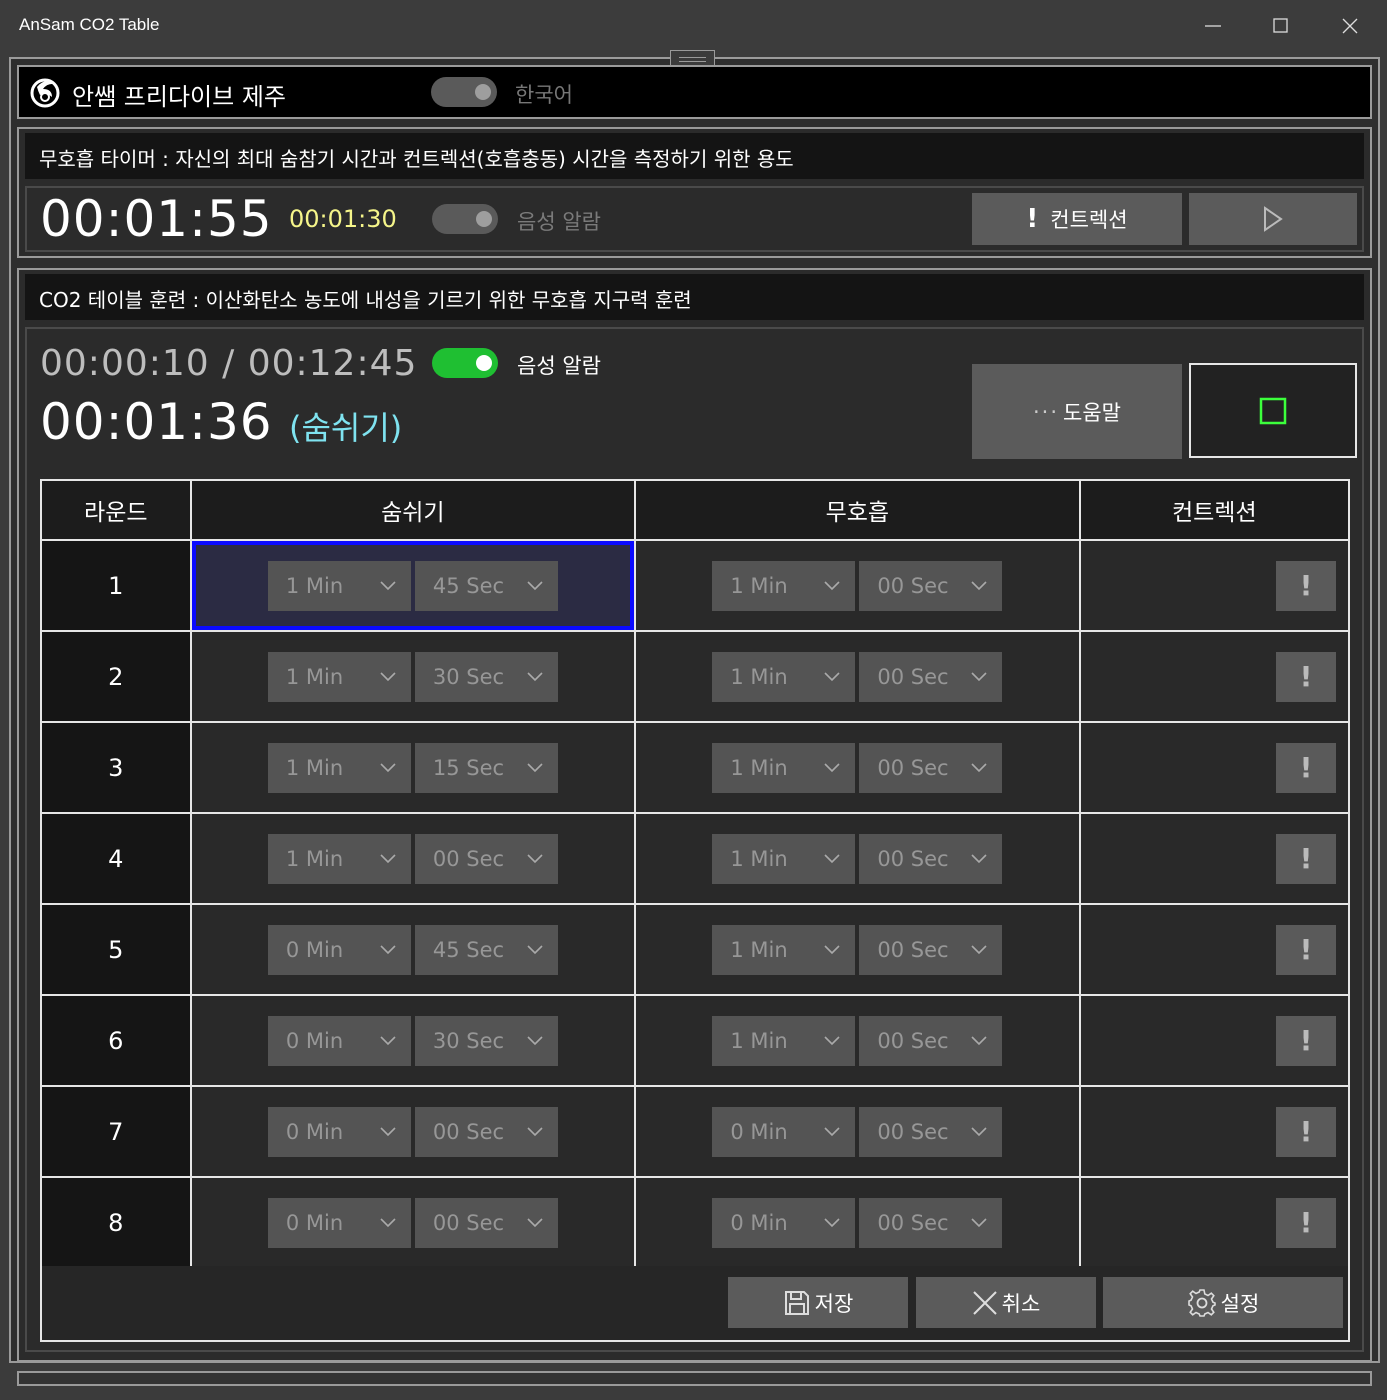  I want to click on stop-button, so click(1273, 410).